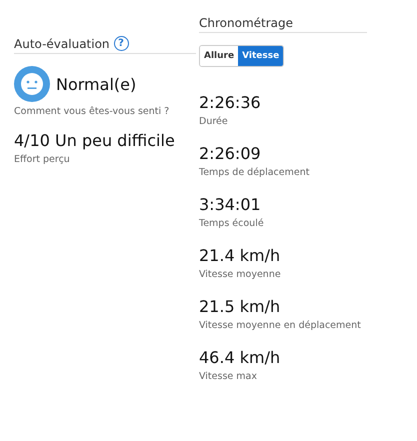  I want to click on stat-label: Temps de déplacement, so click(254, 172).